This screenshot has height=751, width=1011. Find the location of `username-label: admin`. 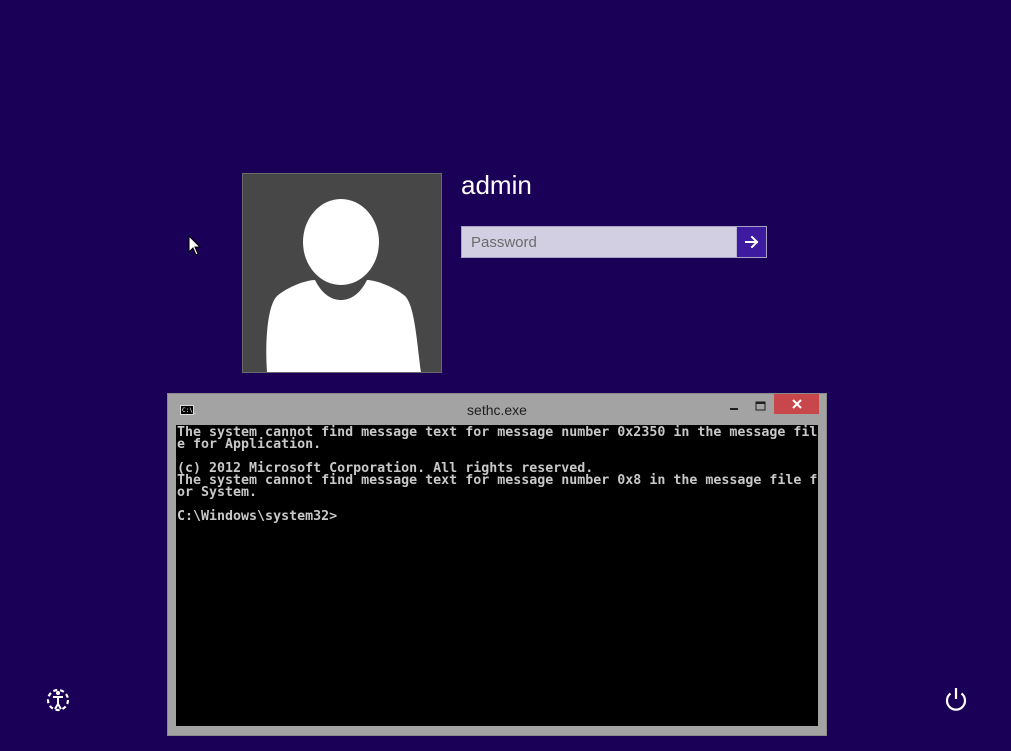

username-label: admin is located at coordinates (496, 185).